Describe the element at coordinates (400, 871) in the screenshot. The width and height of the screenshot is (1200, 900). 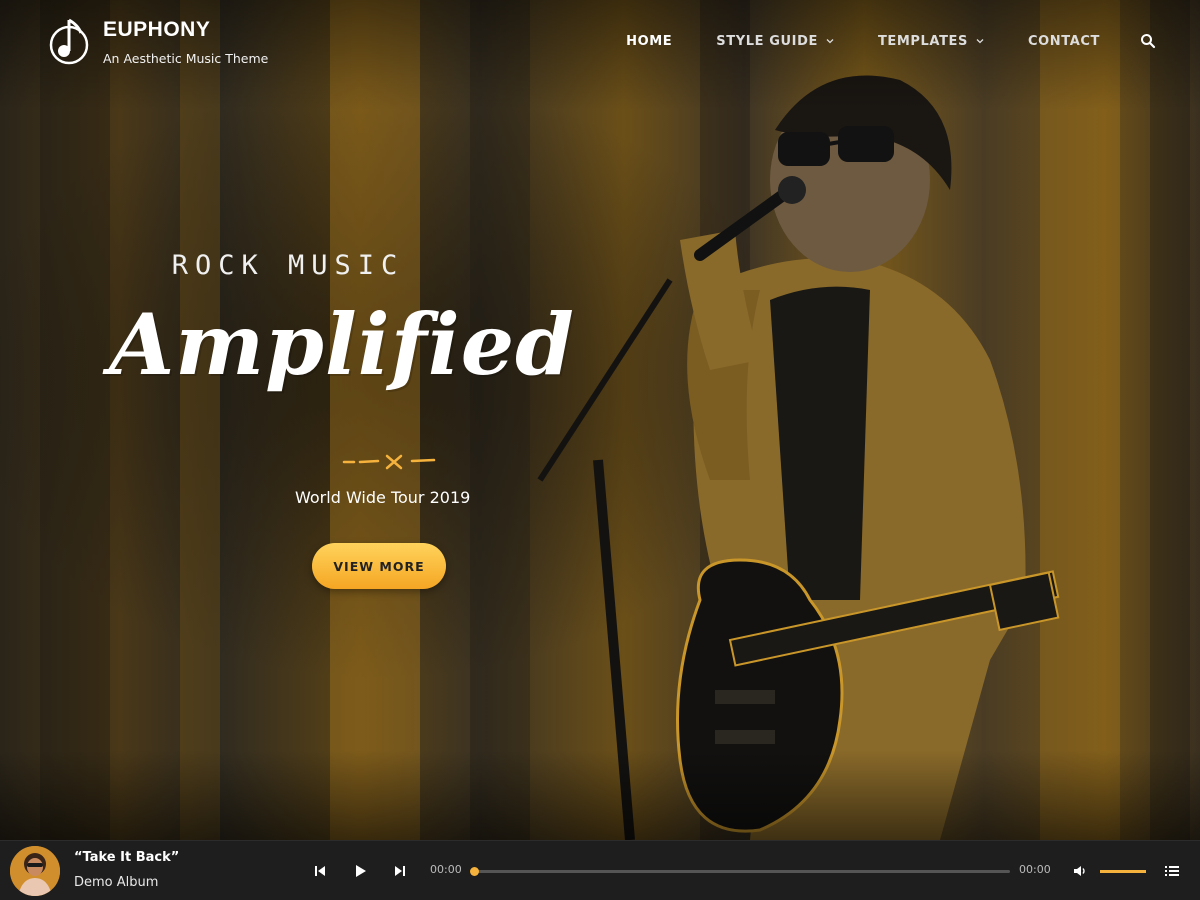
I see `next-icon` at that location.